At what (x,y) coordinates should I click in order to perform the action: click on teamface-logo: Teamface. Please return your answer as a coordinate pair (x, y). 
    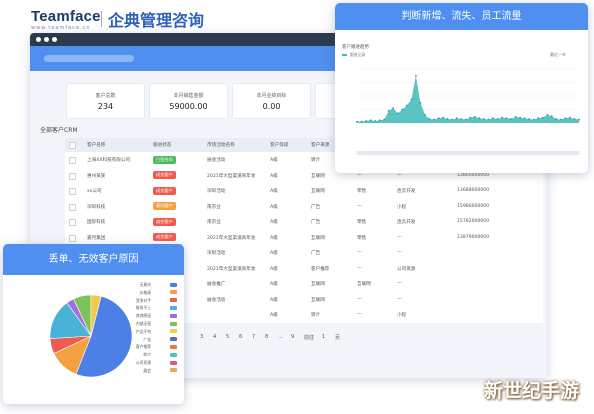
    Looking at the image, I should click on (66, 16).